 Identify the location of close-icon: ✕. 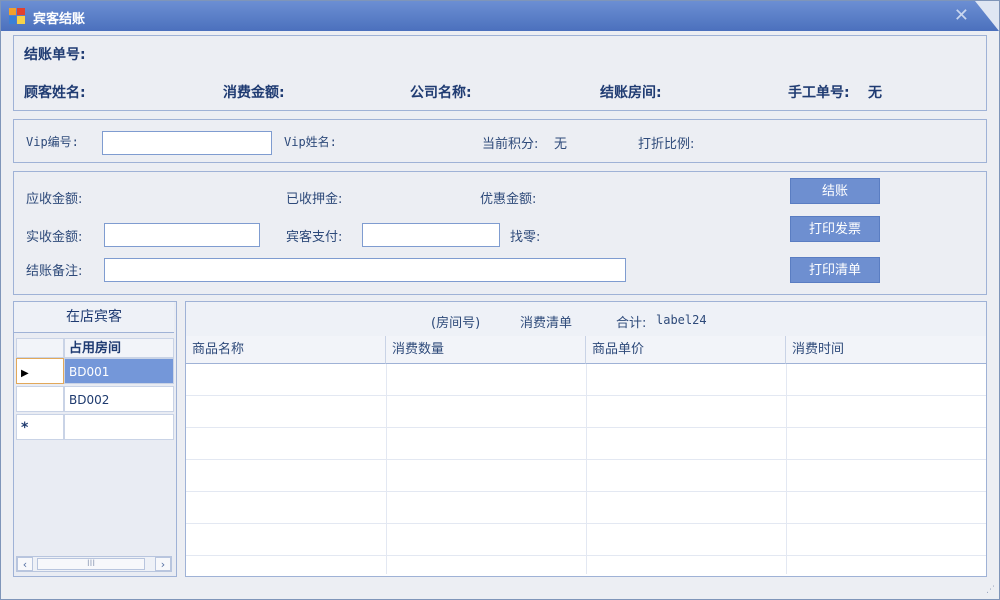
(961, 15).